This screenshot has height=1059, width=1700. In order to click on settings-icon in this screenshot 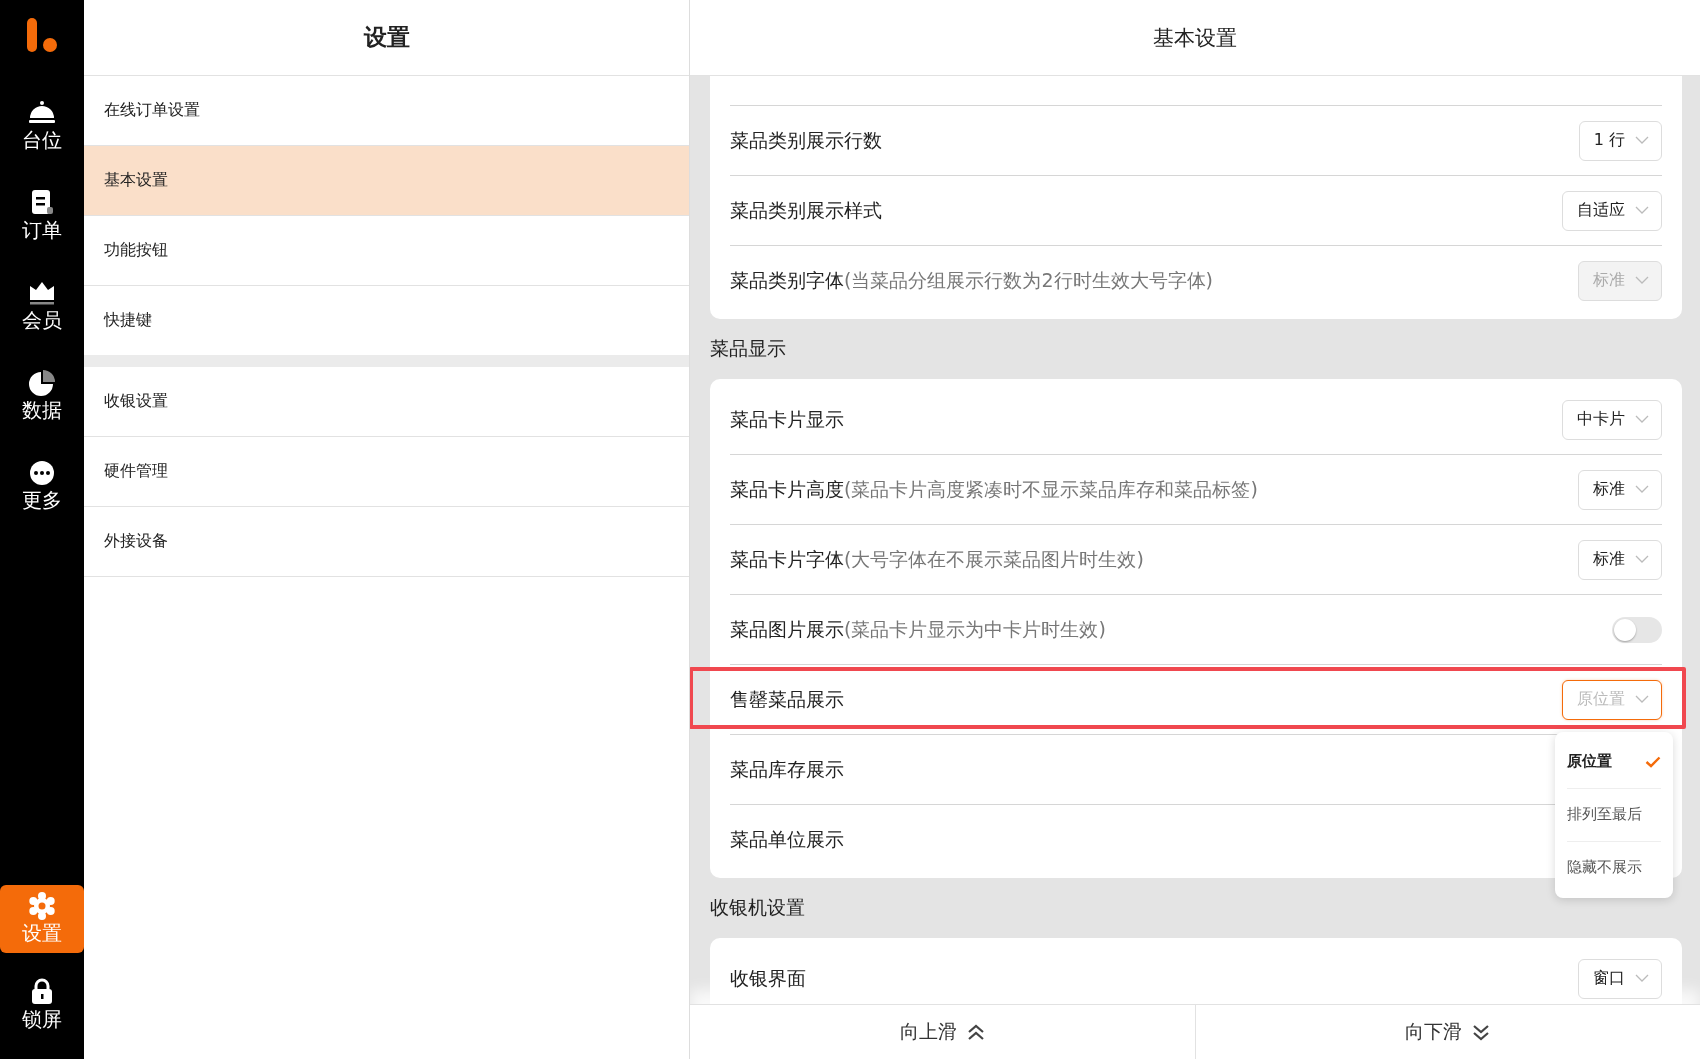, I will do `click(42, 906)`.